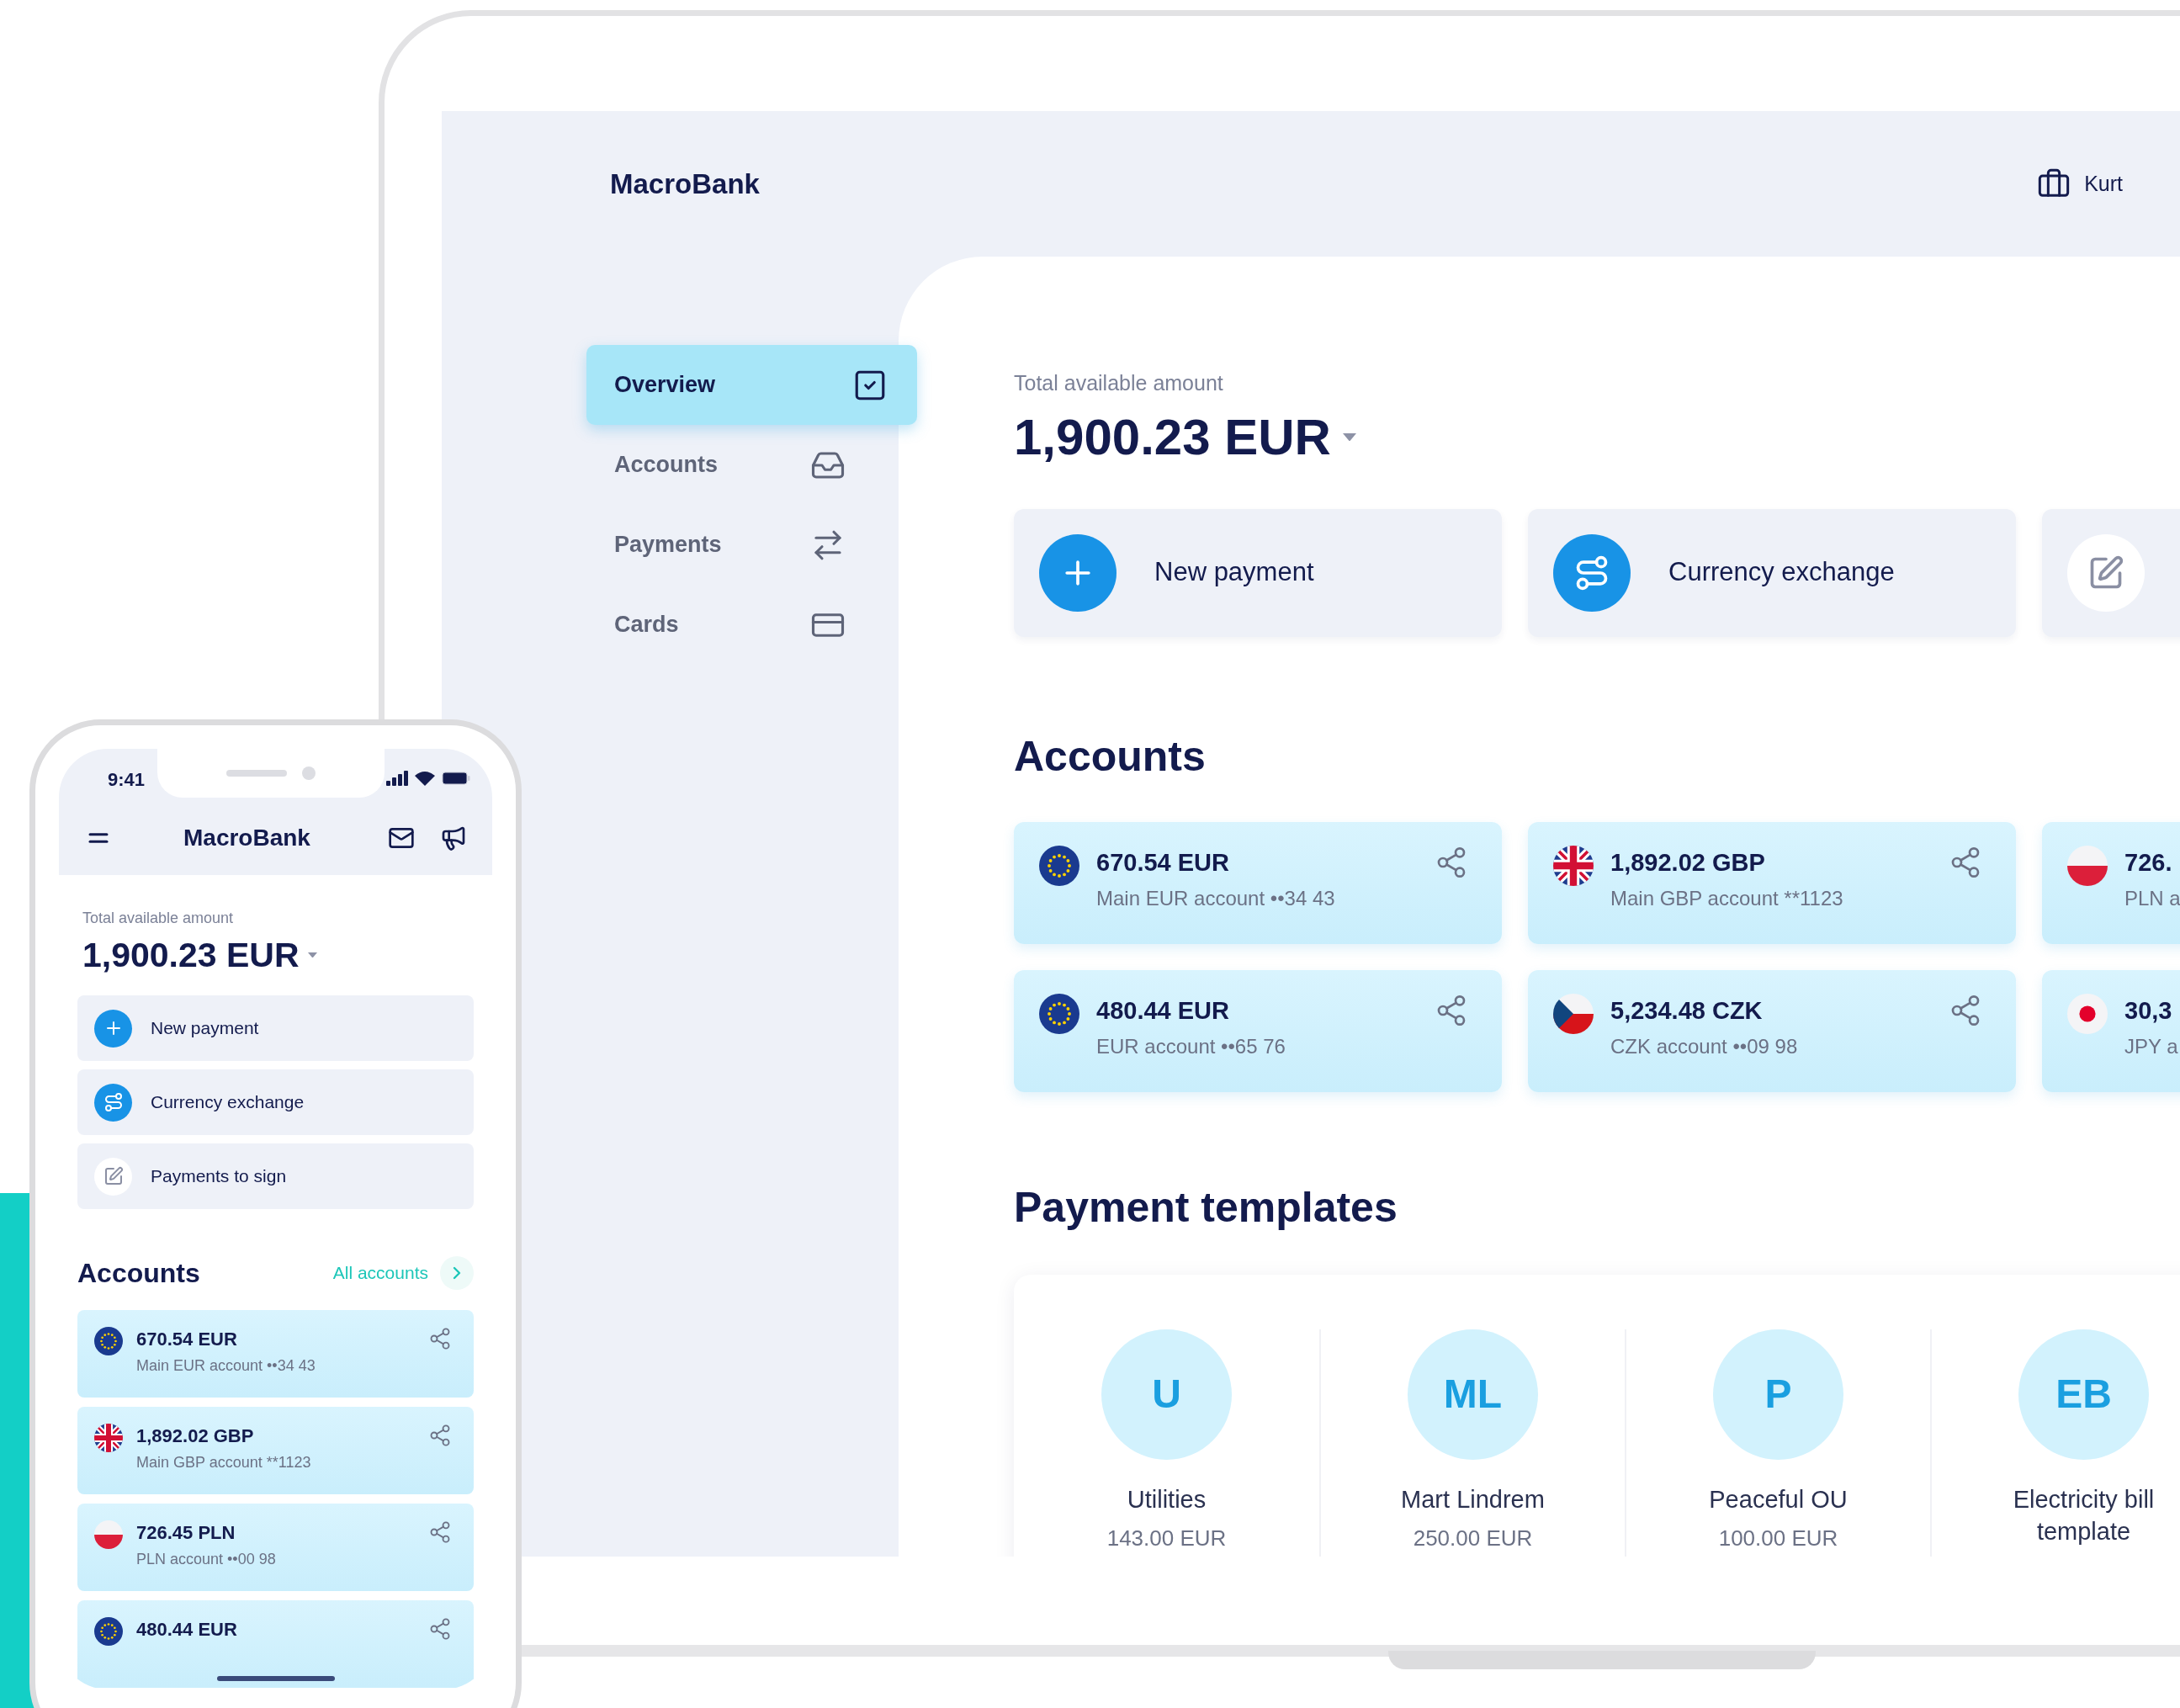  What do you see at coordinates (186, 1533) in the screenshot?
I see `account-balance: 726.45 PLN` at bounding box center [186, 1533].